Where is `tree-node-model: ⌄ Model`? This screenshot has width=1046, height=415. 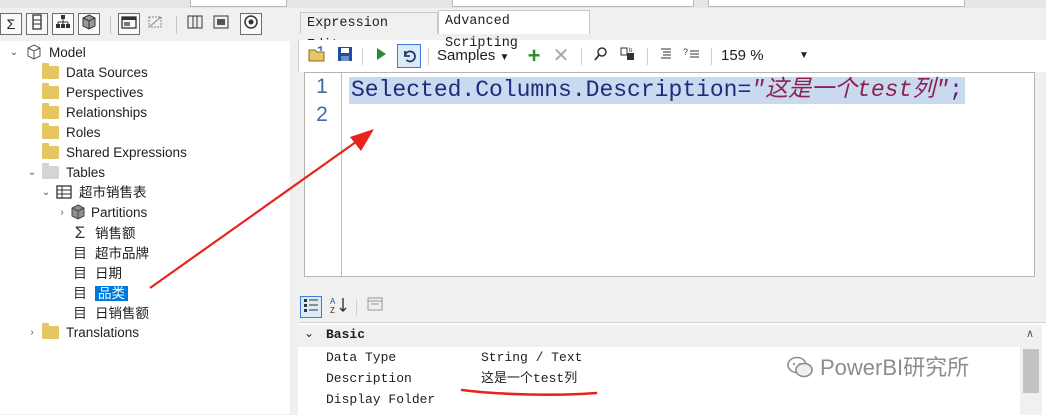
tree-node-model: ⌄ Model is located at coordinates (47, 53).